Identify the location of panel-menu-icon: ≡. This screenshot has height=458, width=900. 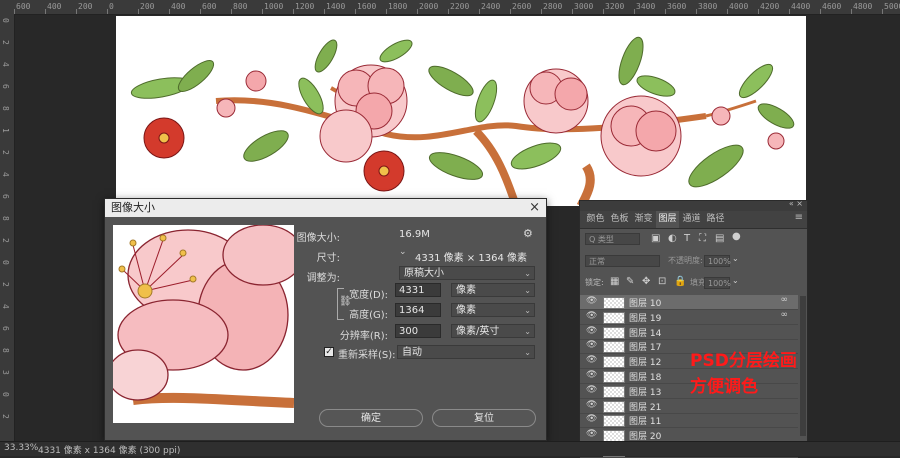
(799, 217).